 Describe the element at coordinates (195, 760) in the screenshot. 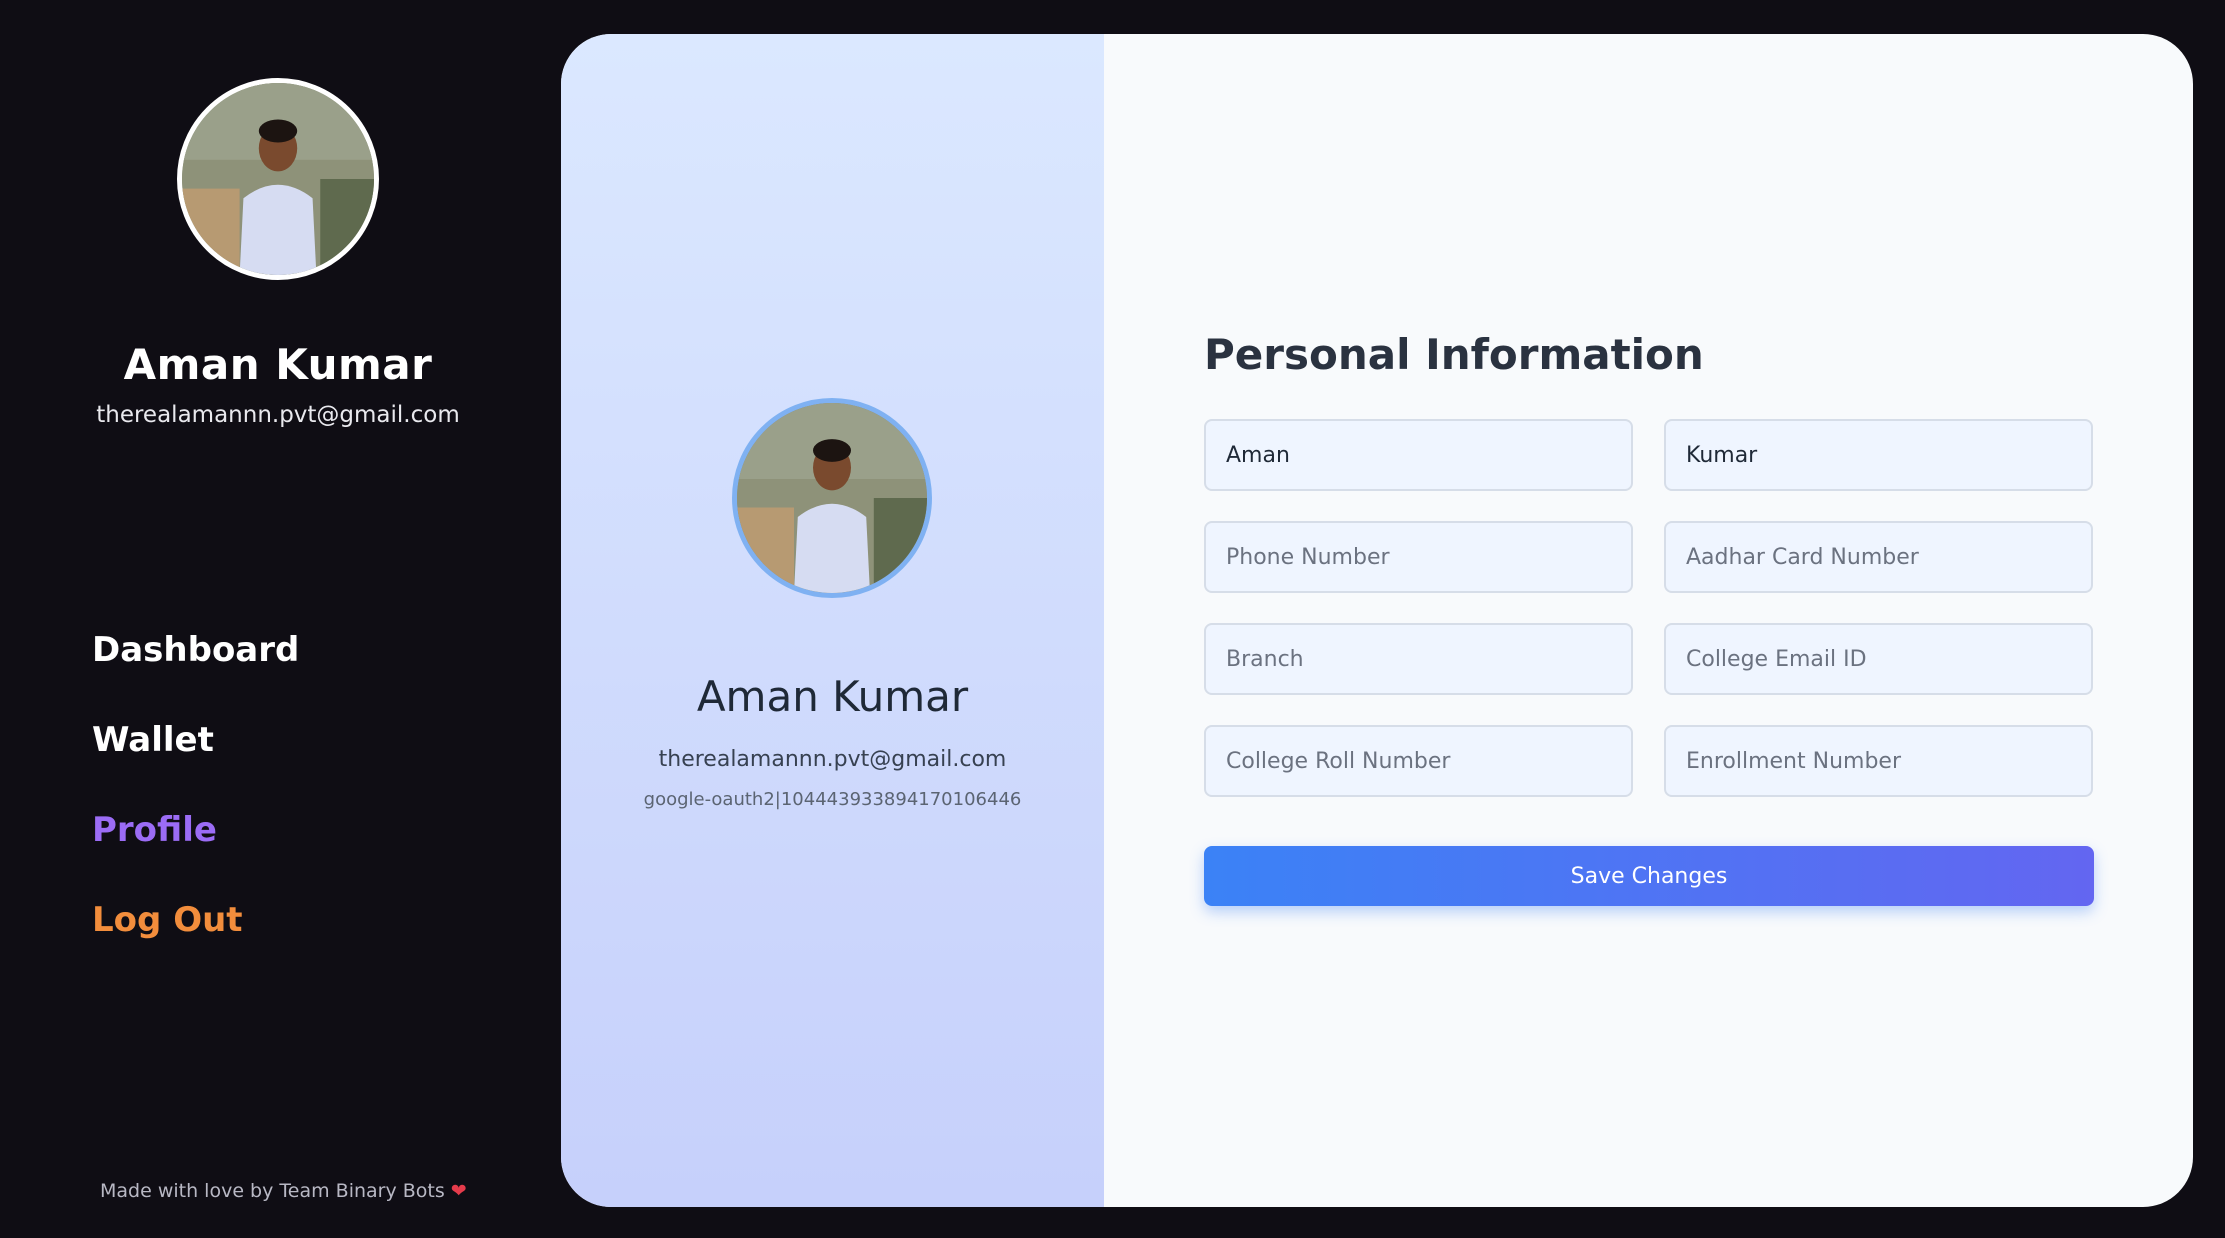

I see `nav-wallet: Wallet` at that location.